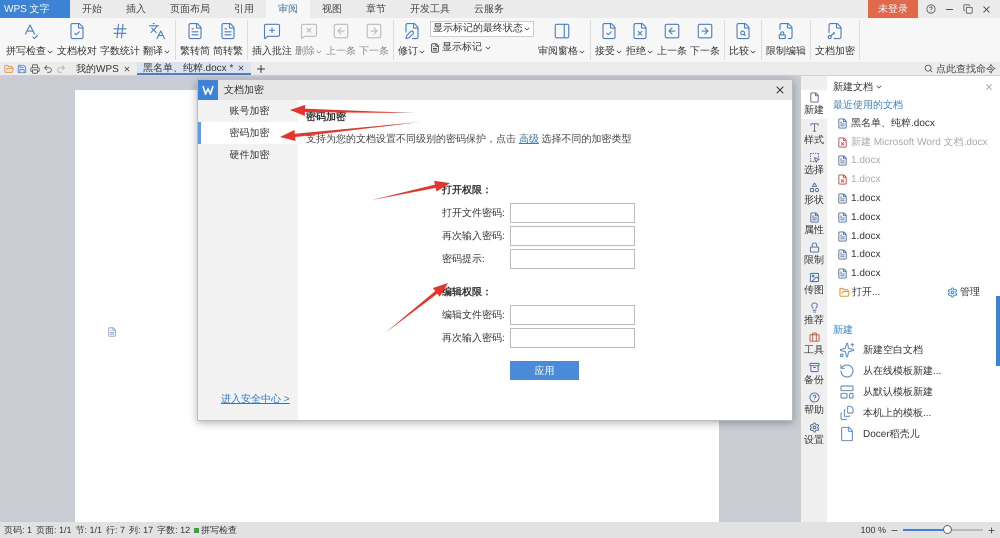 Image resolution: width=1000 pixels, height=538 pixels. What do you see at coordinates (913, 123) in the screenshot?
I see `recent-file: 黑名单、纯粹.docx` at bounding box center [913, 123].